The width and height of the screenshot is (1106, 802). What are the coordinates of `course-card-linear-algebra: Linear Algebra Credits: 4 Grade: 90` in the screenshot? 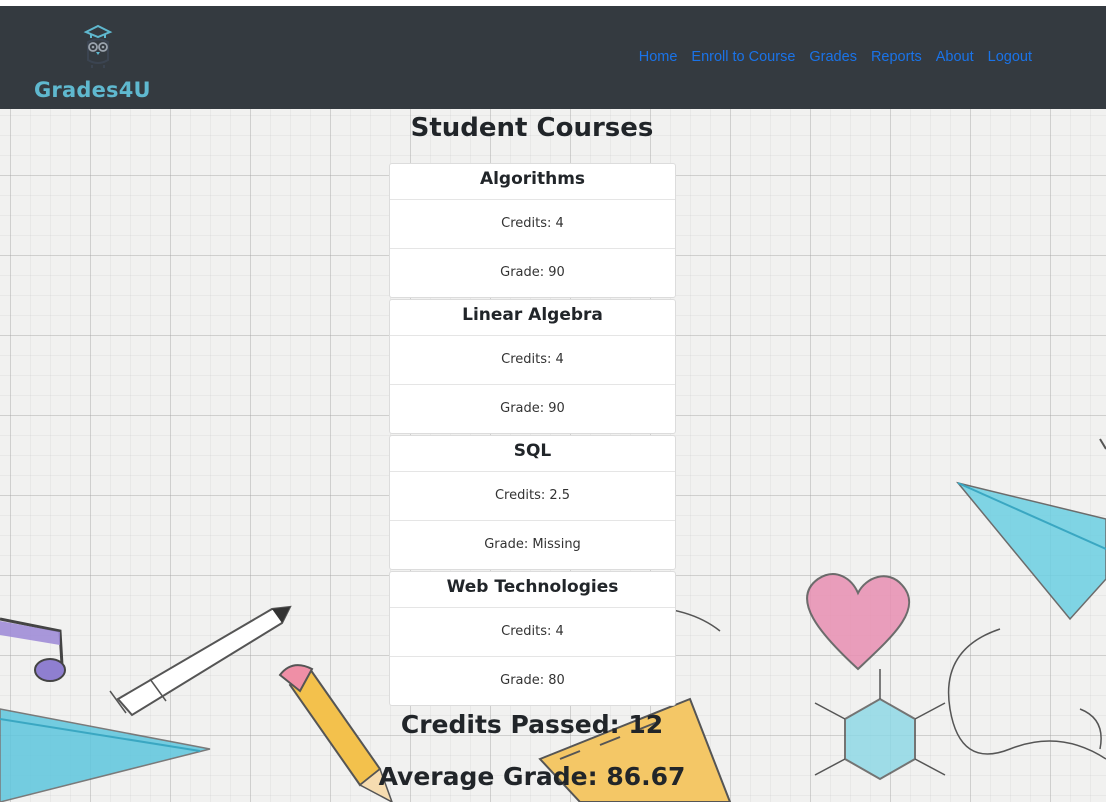 It's located at (532, 366).